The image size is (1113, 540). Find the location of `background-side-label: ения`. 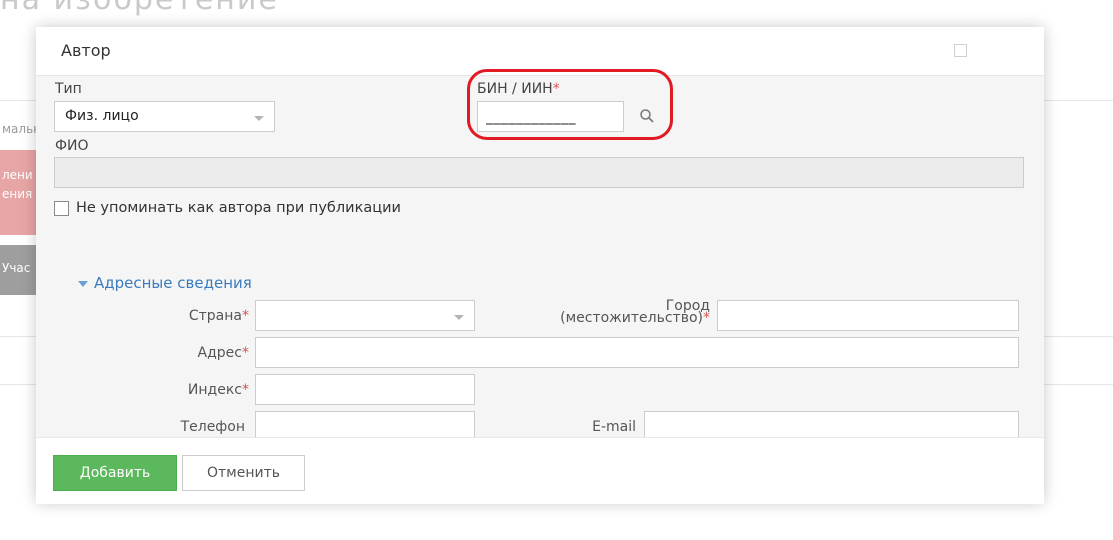

background-side-label: ения is located at coordinates (17, 194).